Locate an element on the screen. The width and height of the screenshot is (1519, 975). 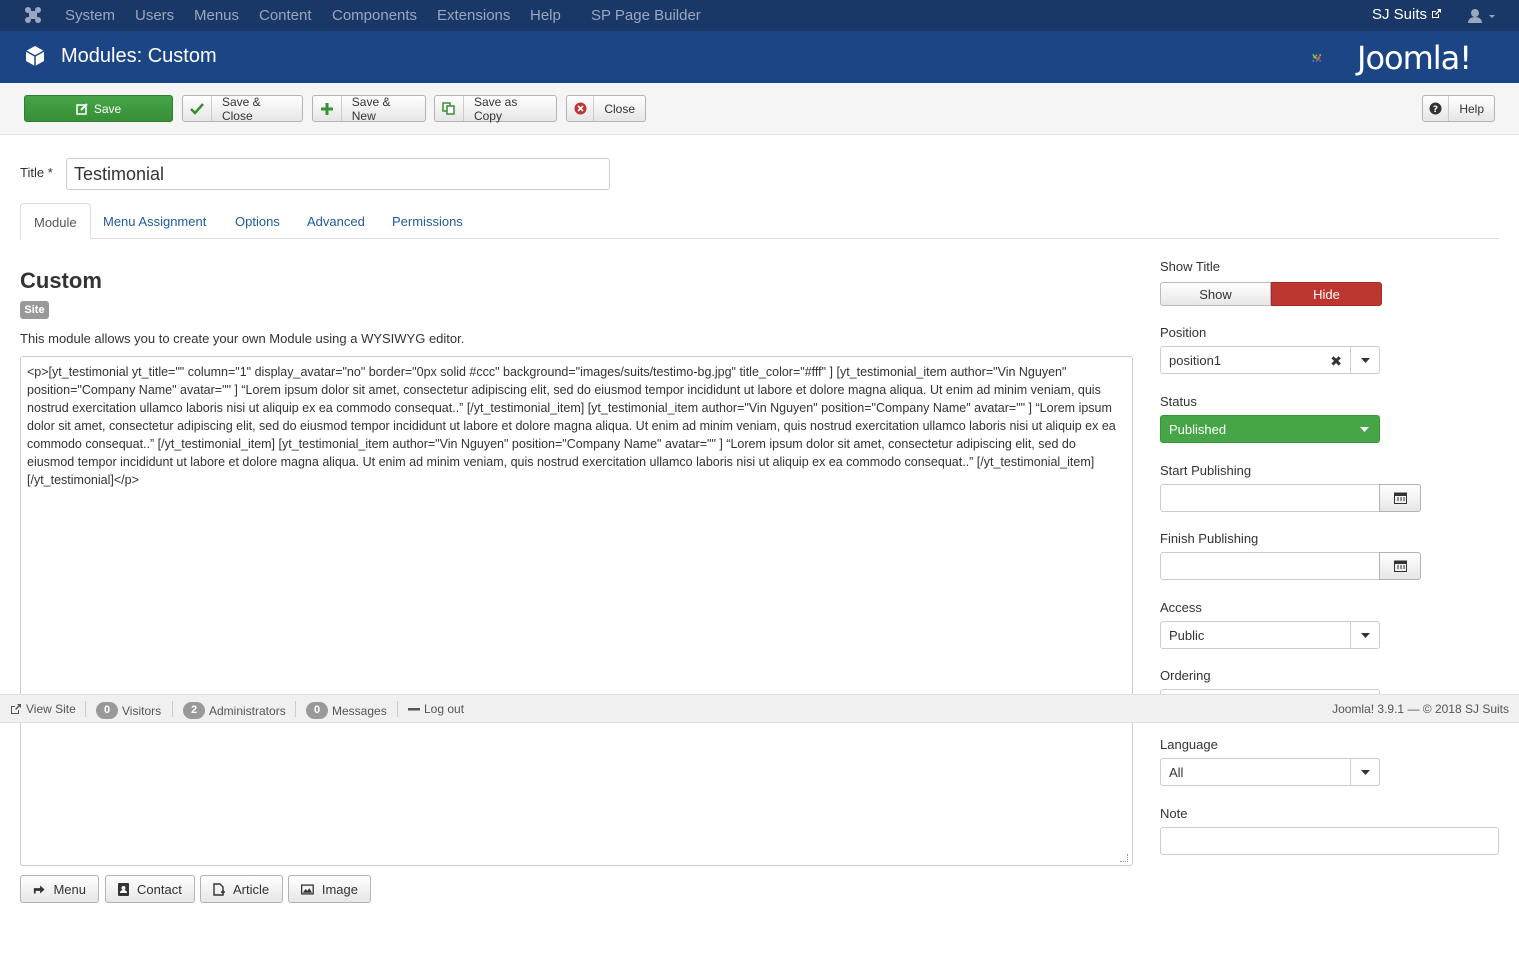
user-menu-icon is located at coordinates (1481, 16).